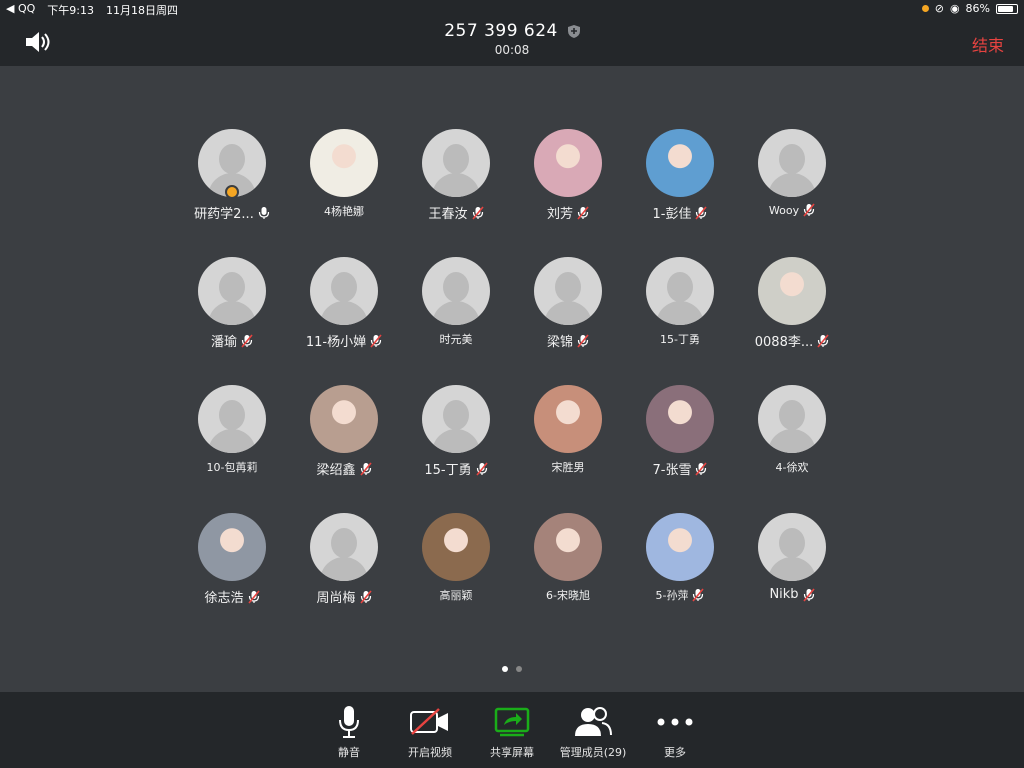 The image size is (1024, 768). I want to click on participant-tile: 梁绍鑫, so click(344, 431).